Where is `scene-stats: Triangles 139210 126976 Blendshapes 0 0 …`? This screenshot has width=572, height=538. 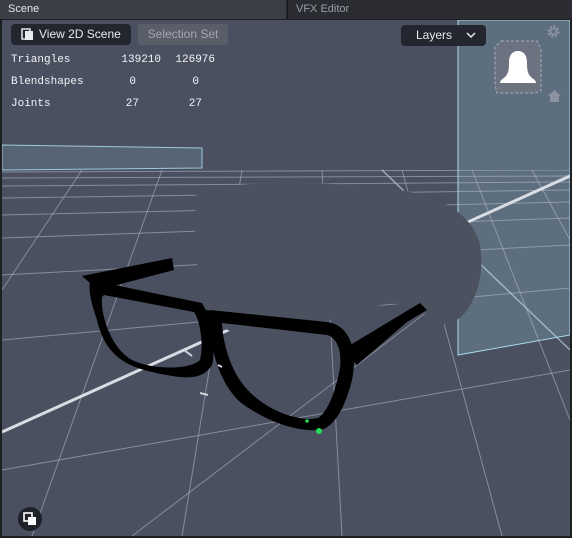 scene-stats: Triangles 139210 126976 Blendshapes 0 0 … is located at coordinates (126, 85).